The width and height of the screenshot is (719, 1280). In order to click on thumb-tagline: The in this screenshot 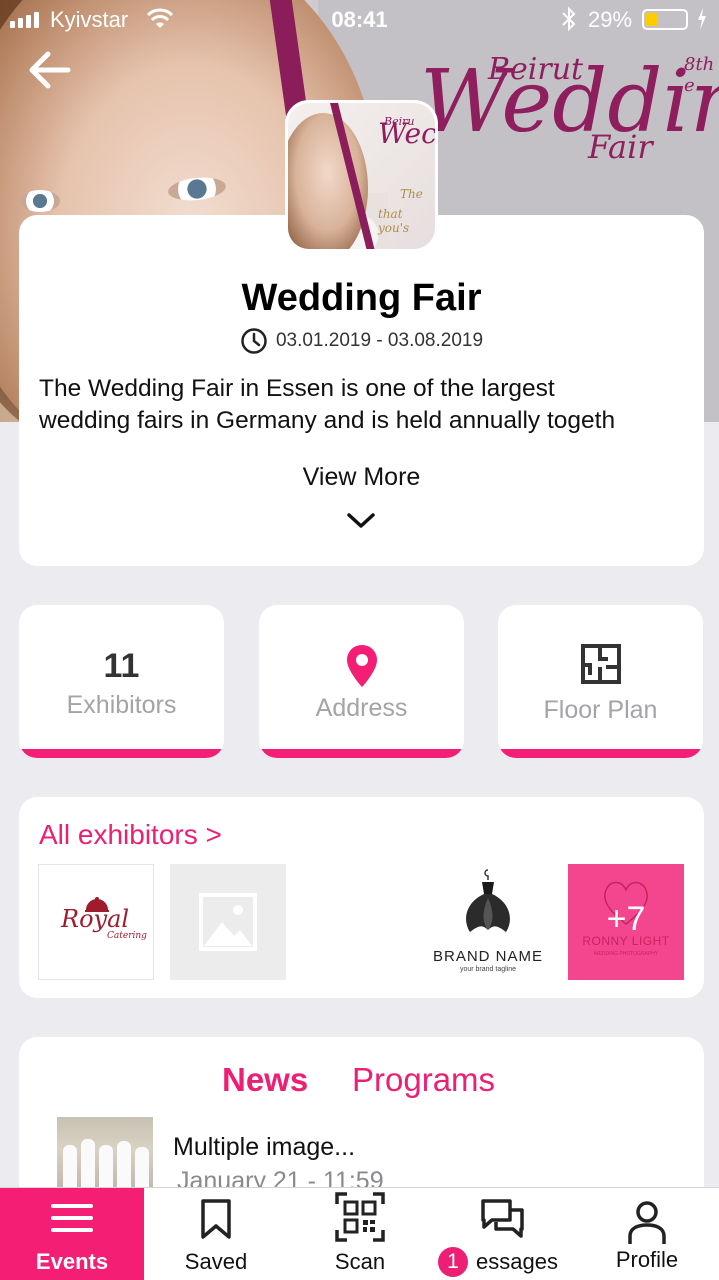, I will do `click(411, 194)`.